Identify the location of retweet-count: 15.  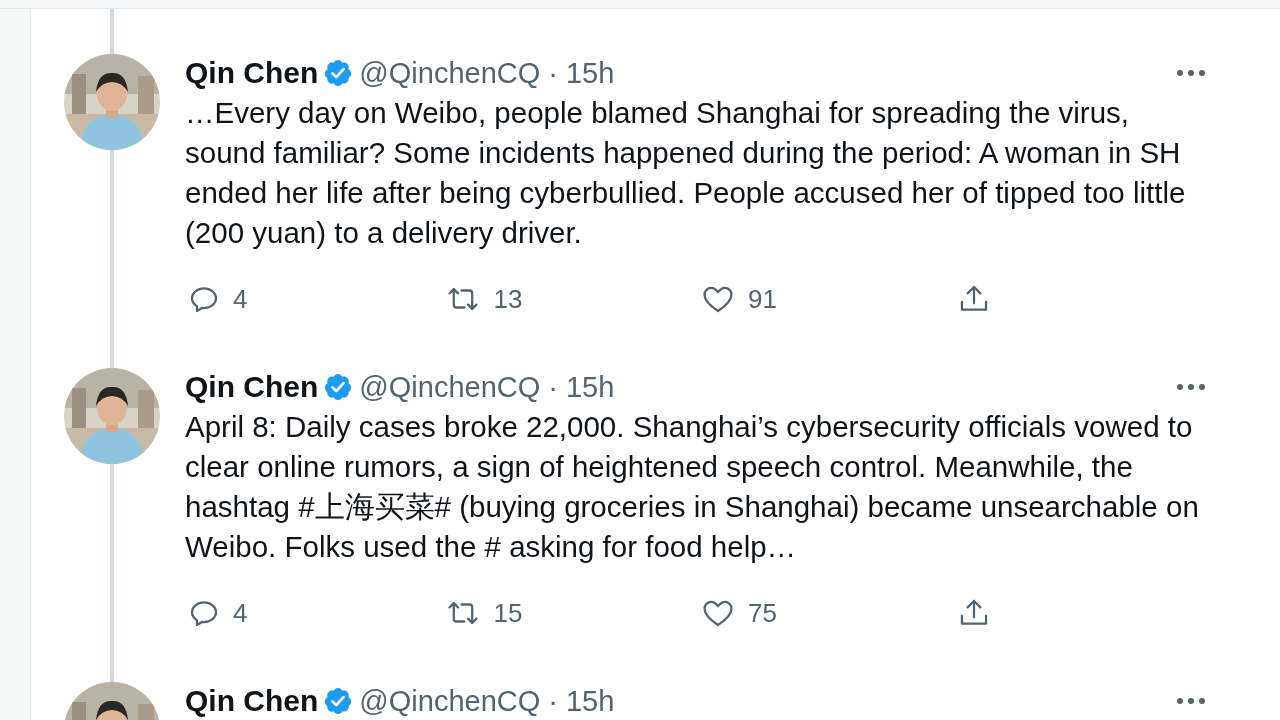
(508, 613).